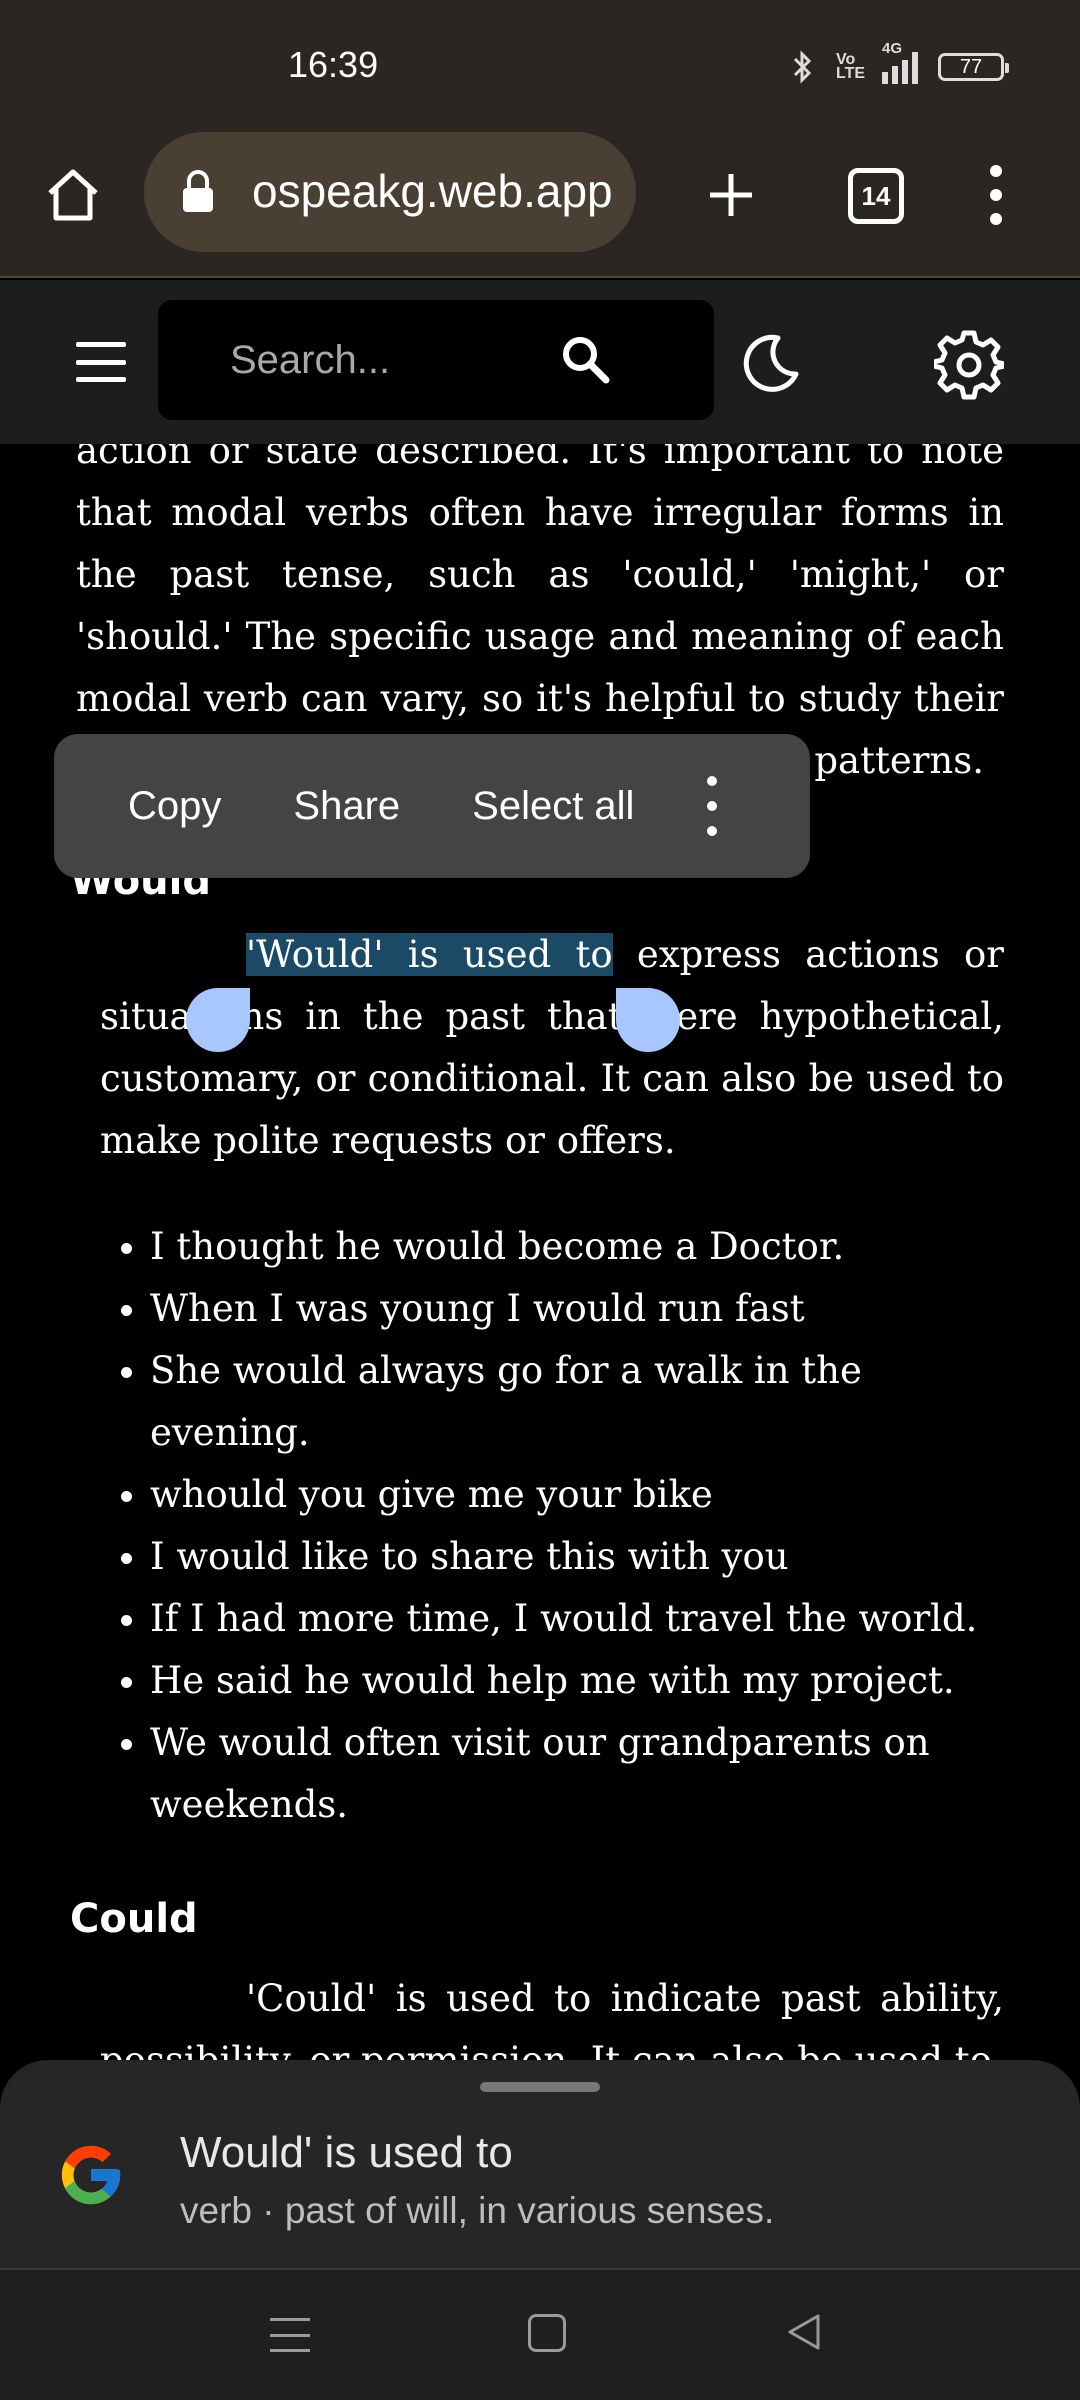 The height and width of the screenshot is (2400, 1080). I want to click on status-bar: 16:39 Vo LTE 4G 77, so click(540, 65).